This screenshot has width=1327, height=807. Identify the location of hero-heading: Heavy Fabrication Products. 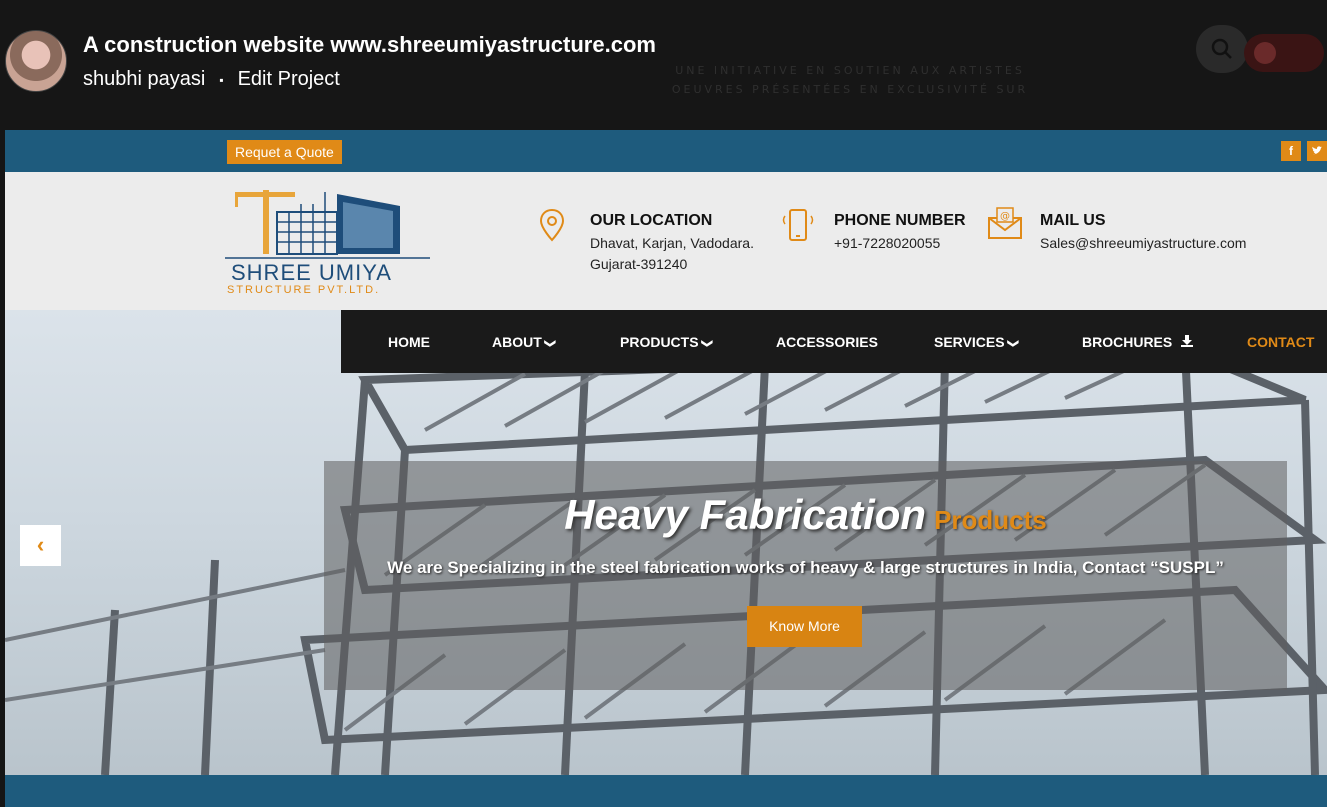
(805, 515).